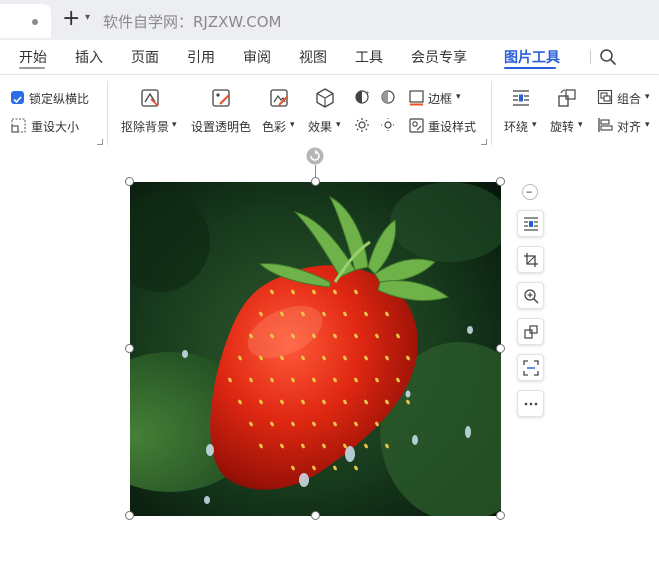 This screenshot has width=659, height=578. What do you see at coordinates (439, 57) in the screenshot?
I see `menu-member: 会员专享` at bounding box center [439, 57].